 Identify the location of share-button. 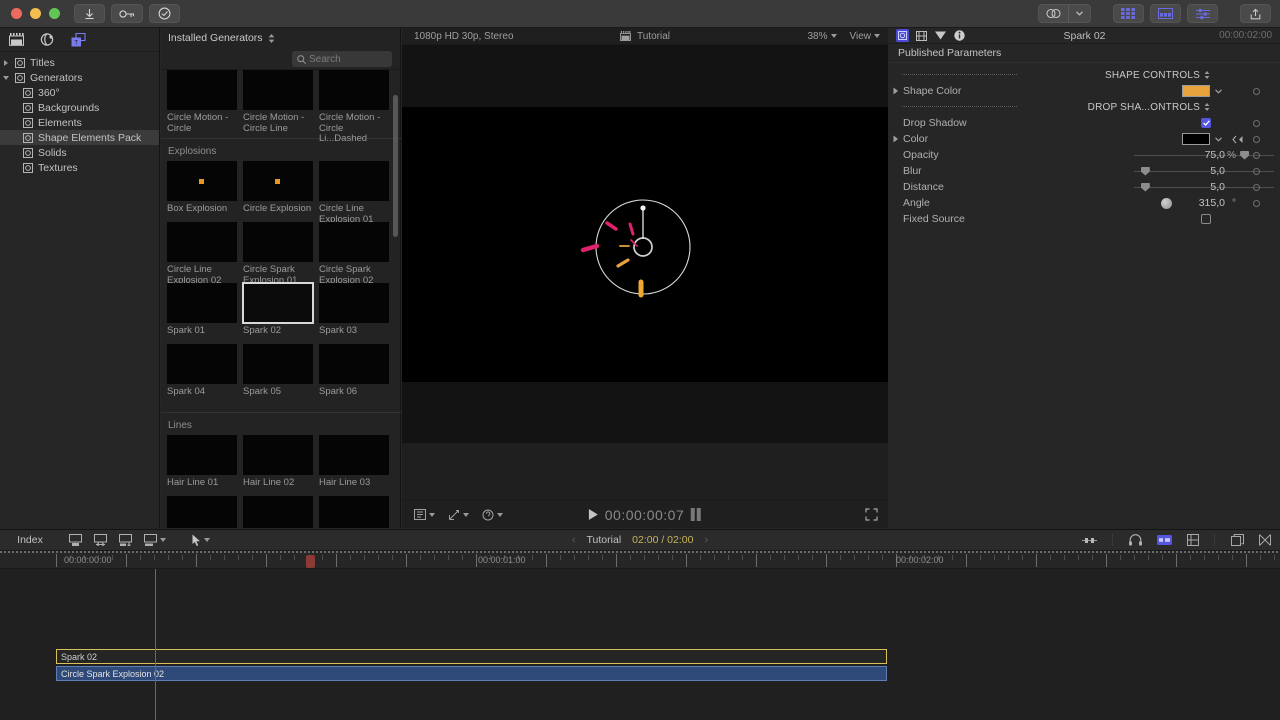
(1255, 13).